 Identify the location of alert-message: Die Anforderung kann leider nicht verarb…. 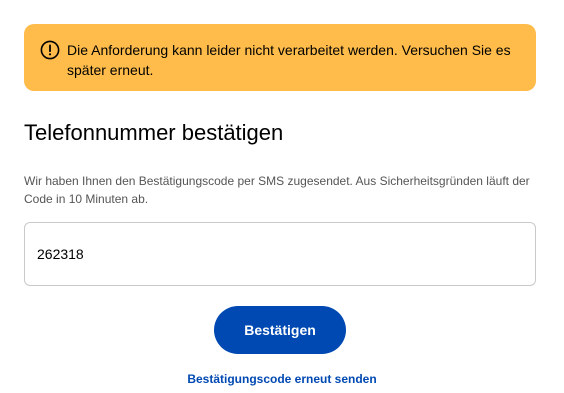
(289, 60).